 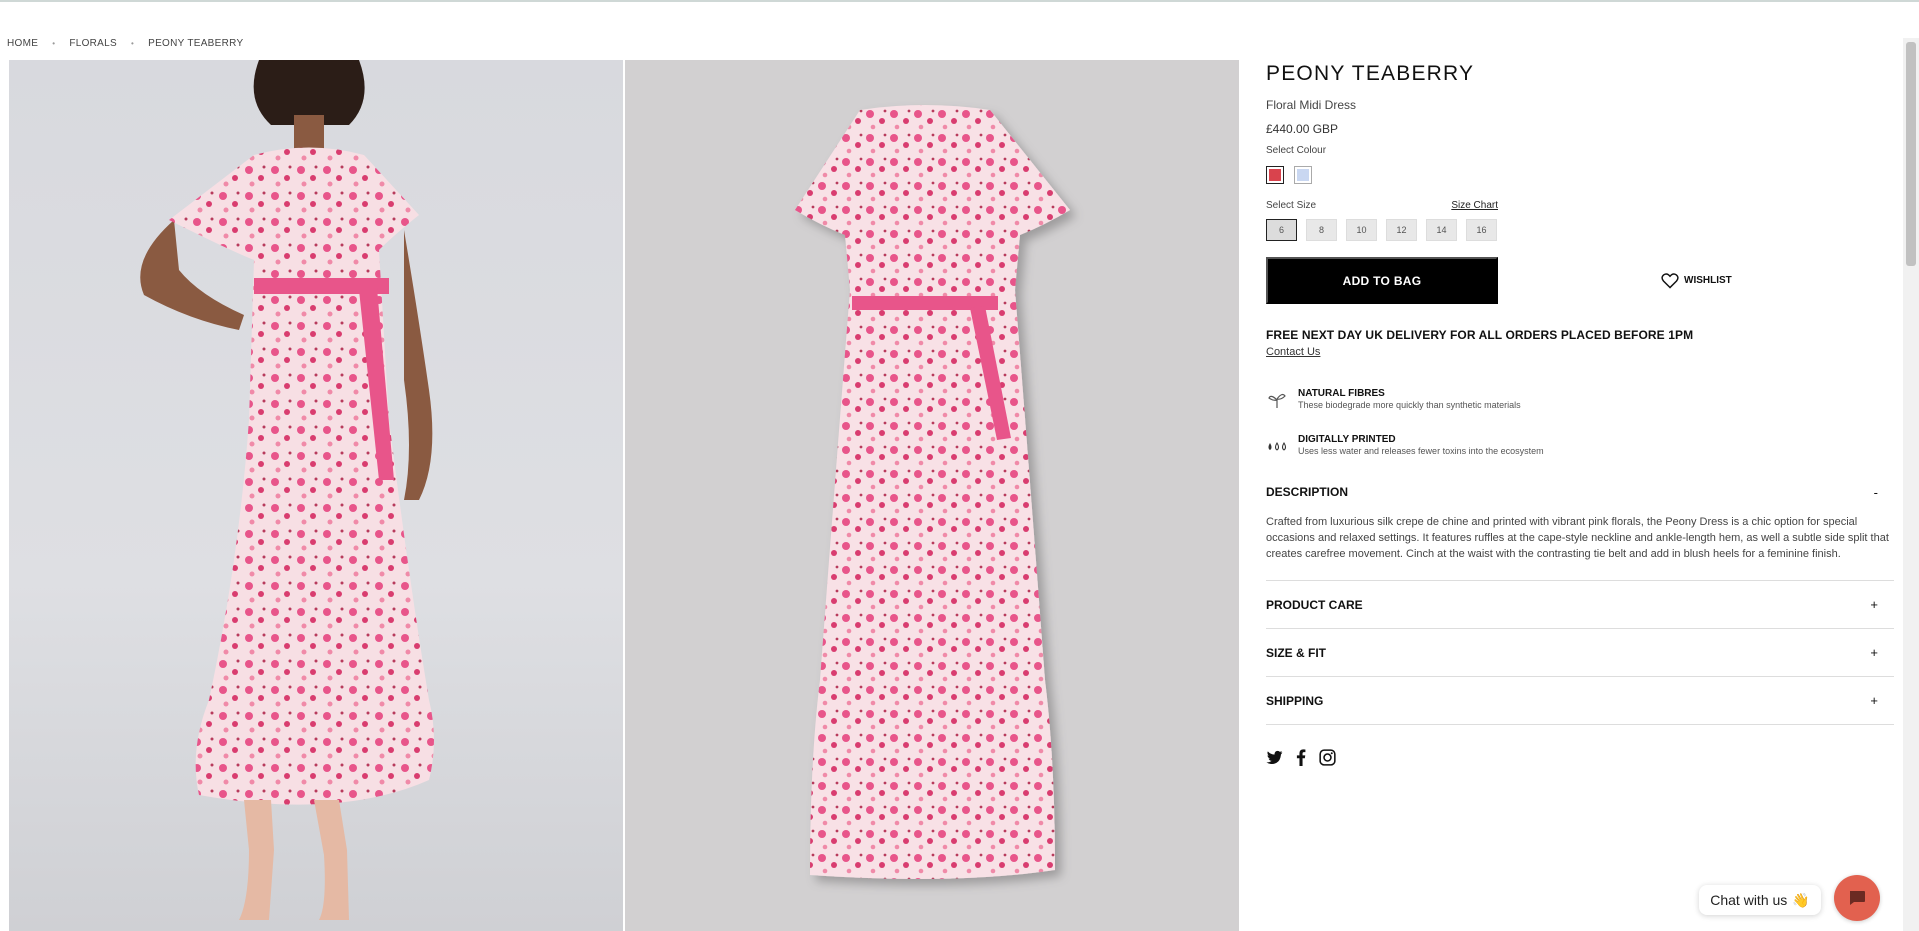 What do you see at coordinates (1296, 652) in the screenshot?
I see `accordion-label: SIZE & FIT` at bounding box center [1296, 652].